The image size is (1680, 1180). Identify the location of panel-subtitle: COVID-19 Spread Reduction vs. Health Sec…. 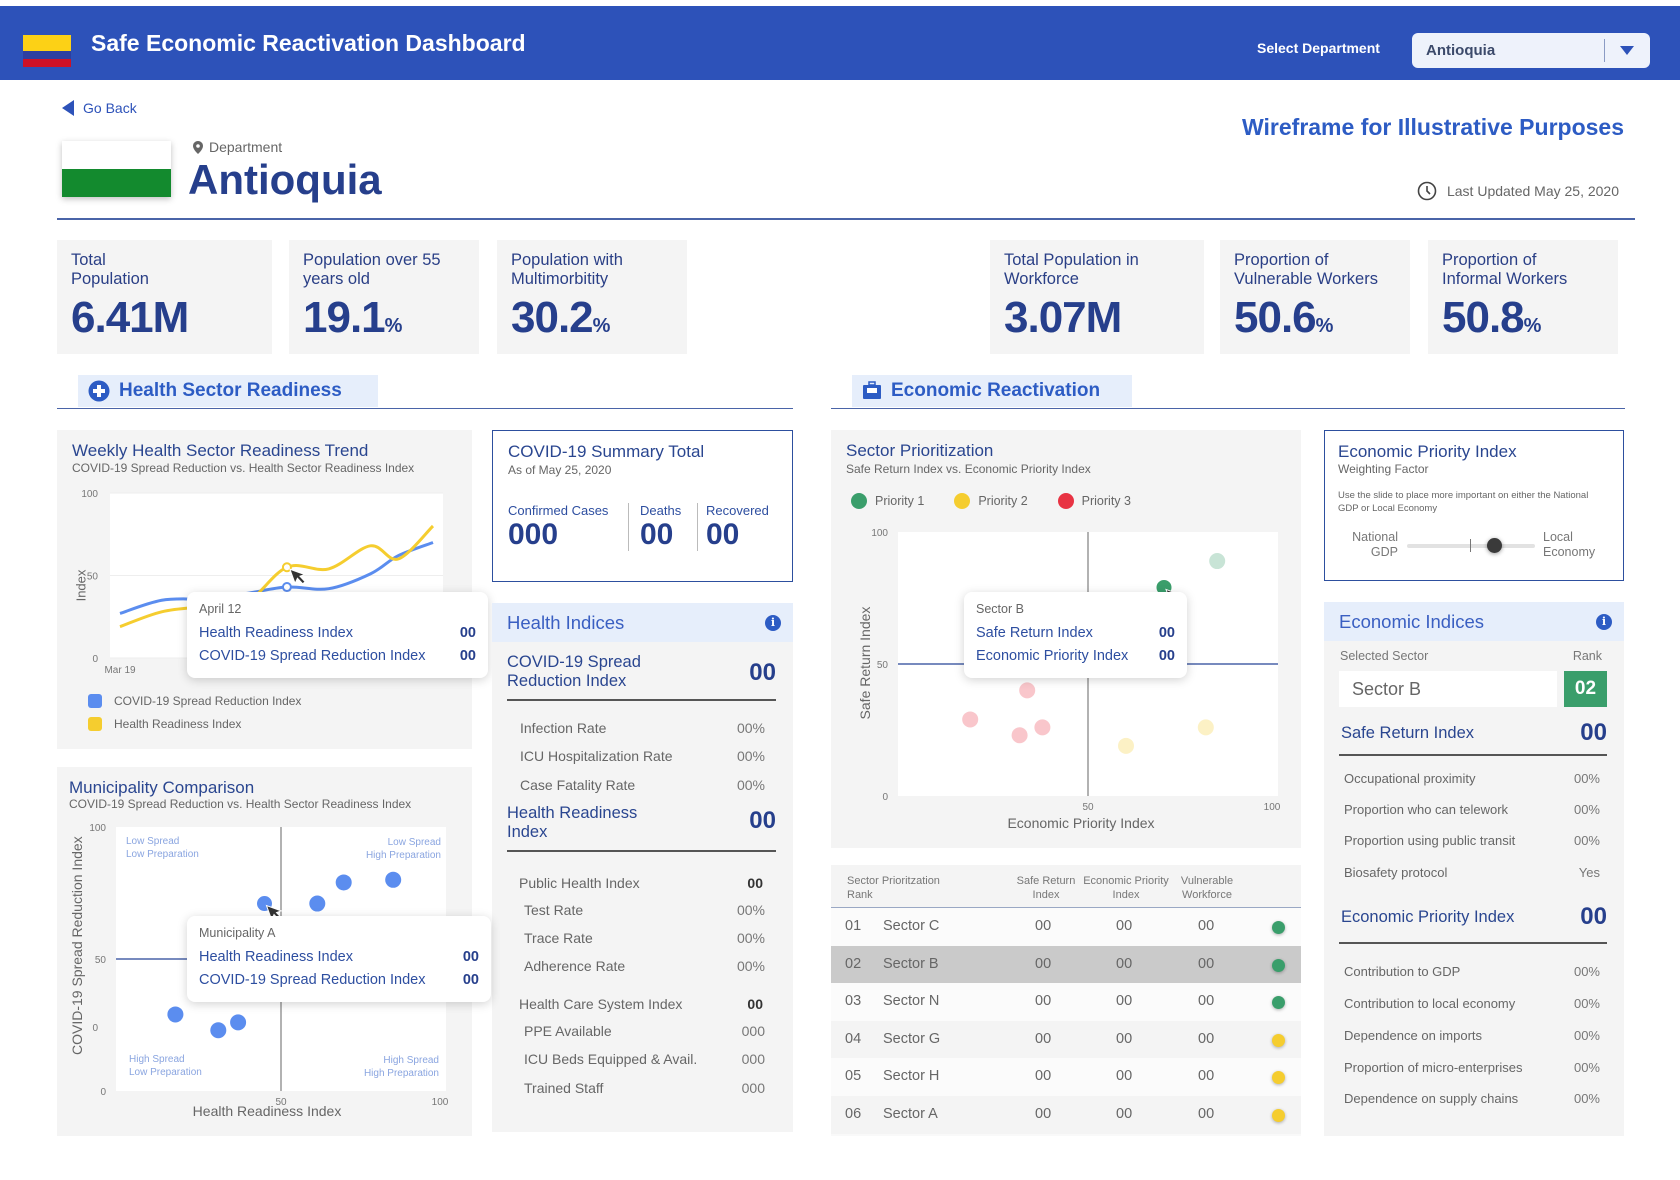
(240, 804).